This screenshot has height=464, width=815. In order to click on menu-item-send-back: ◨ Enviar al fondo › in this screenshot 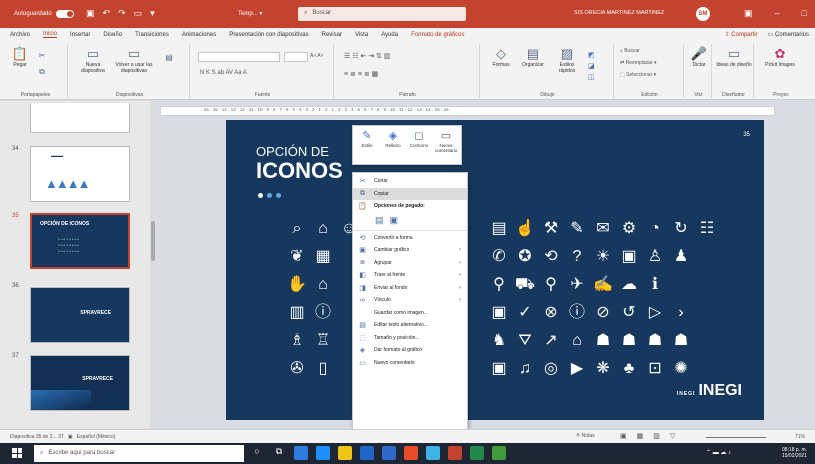, I will do `click(410, 288)`.